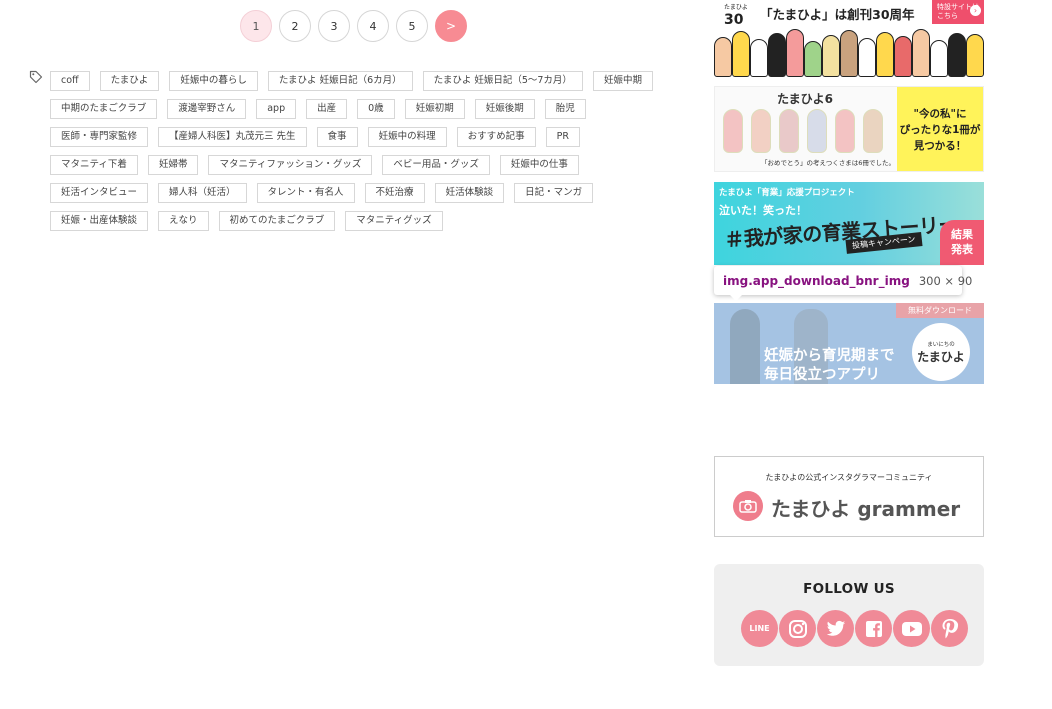  Describe the element at coordinates (232, 137) in the screenshot. I see `tag-link: 【産婦人科医】丸茂元三 先生` at that location.